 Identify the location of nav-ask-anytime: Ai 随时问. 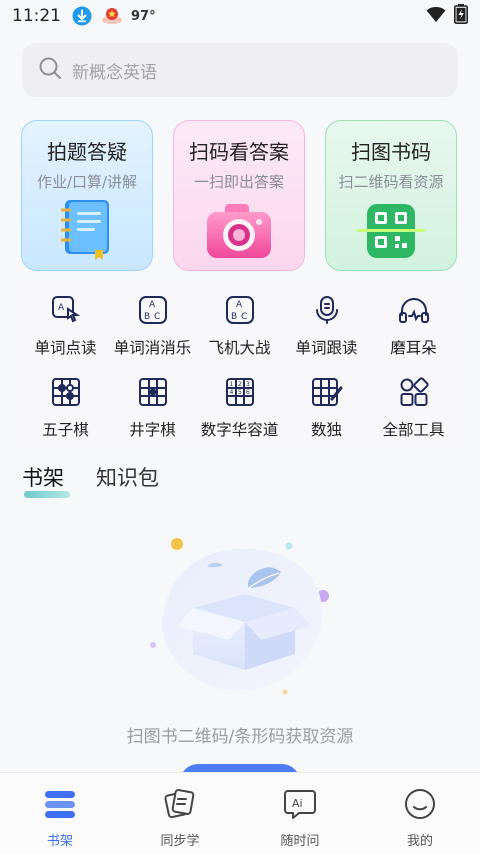
(300, 818).